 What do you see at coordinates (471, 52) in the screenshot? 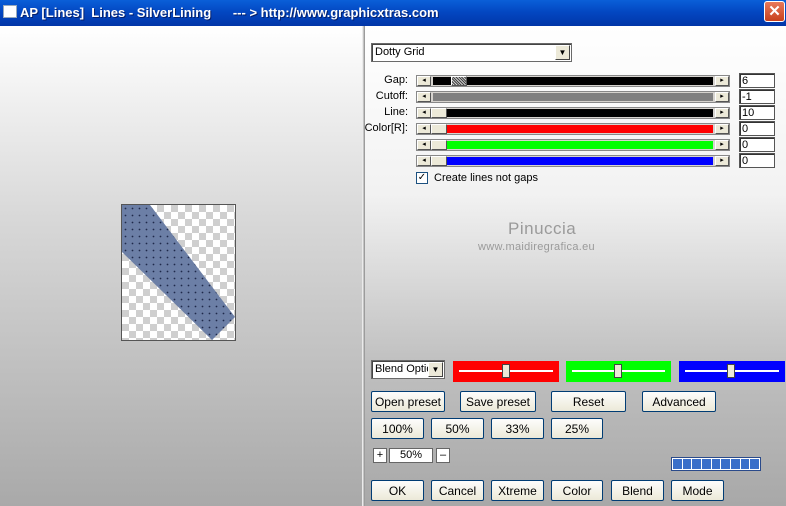
I see `preset-dropdown: Dotty Grid ▼` at bounding box center [471, 52].